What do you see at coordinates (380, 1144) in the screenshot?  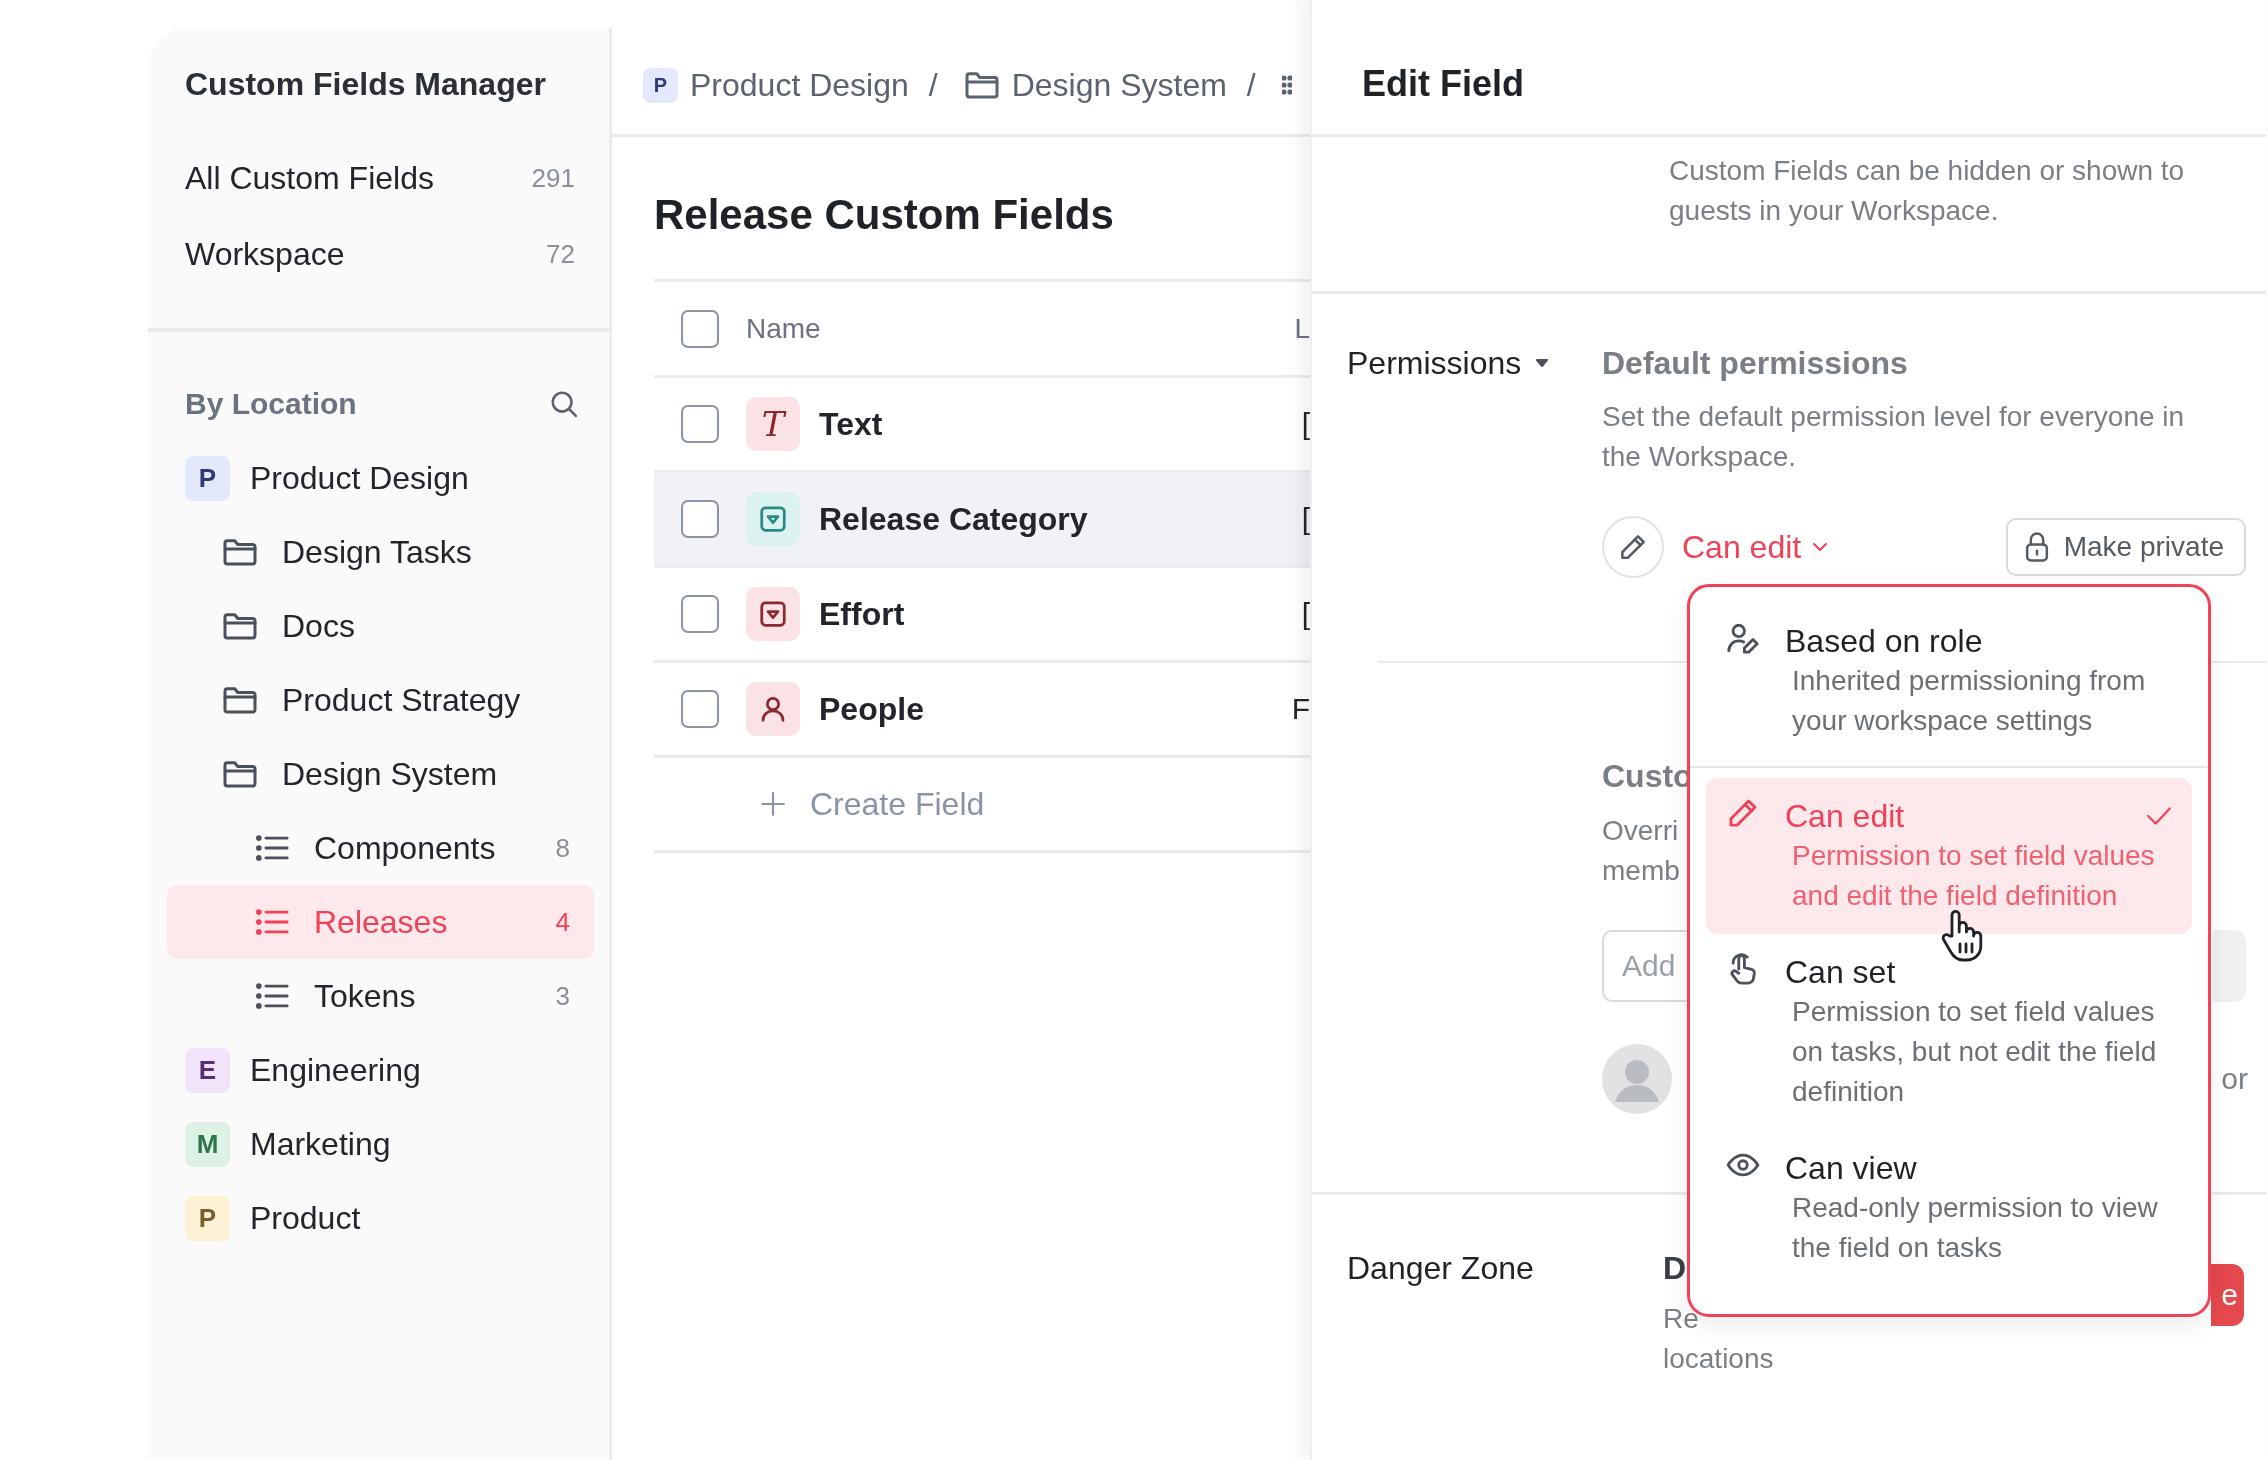 I see `sidebar-item: M Marketing` at bounding box center [380, 1144].